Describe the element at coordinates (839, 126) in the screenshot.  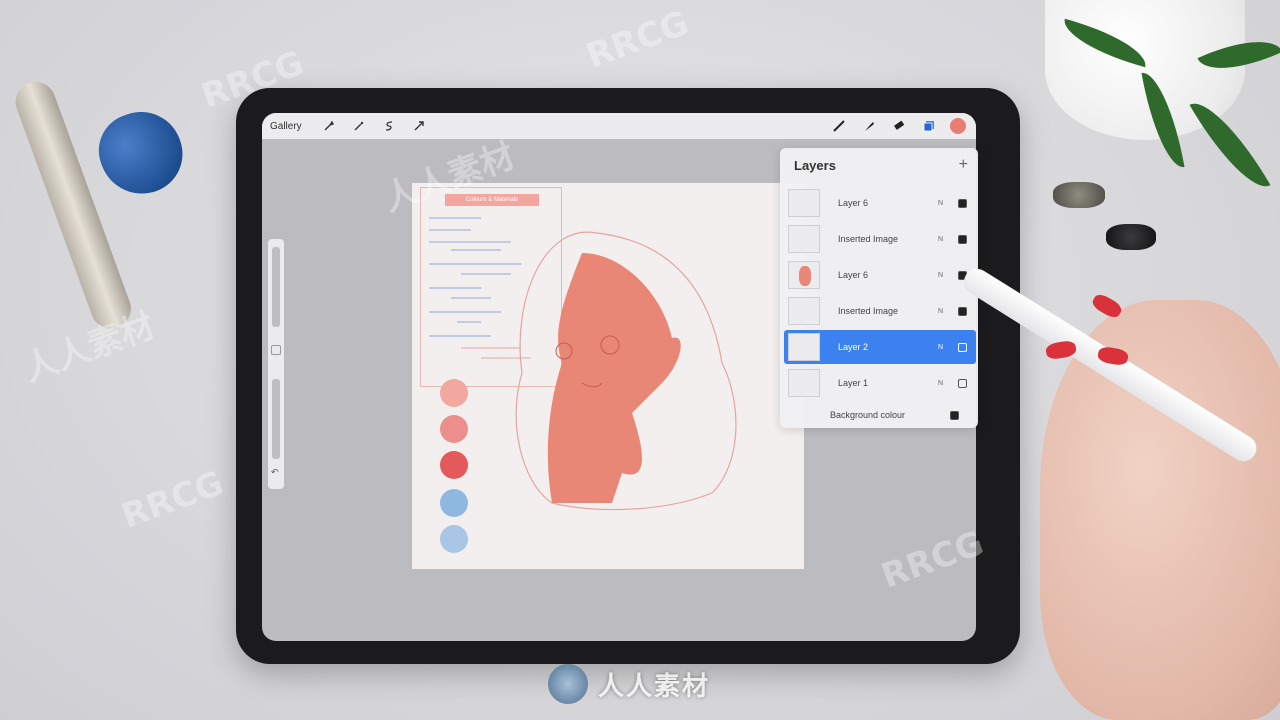
I see `brush-icon` at that location.